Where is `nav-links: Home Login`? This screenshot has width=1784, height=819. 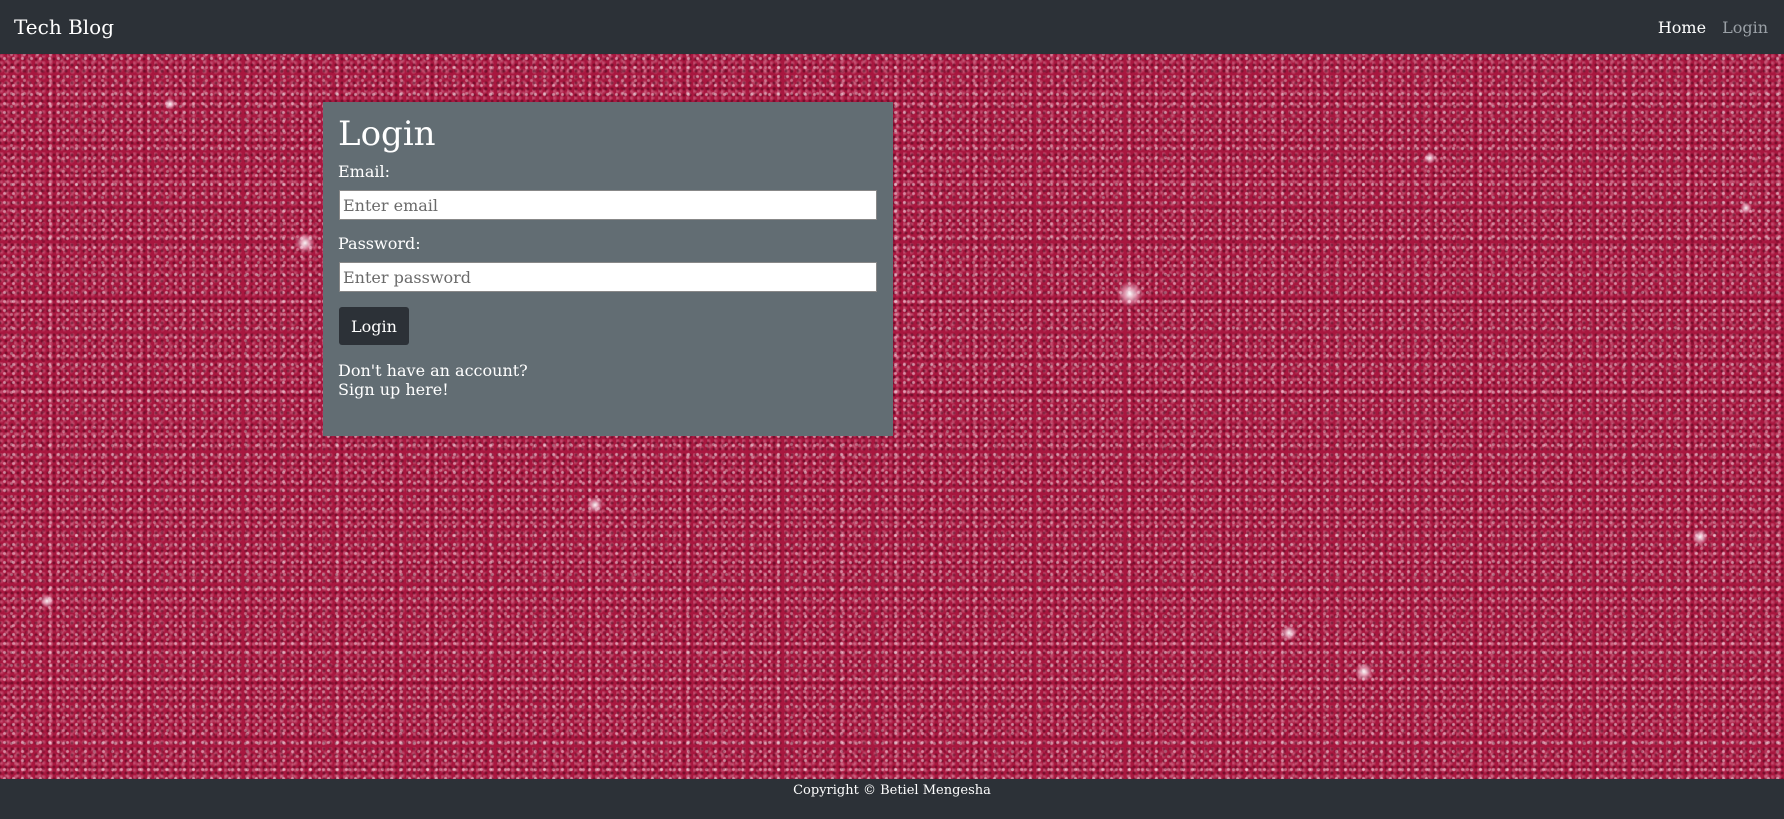
nav-links: Home Login is located at coordinates (1713, 27).